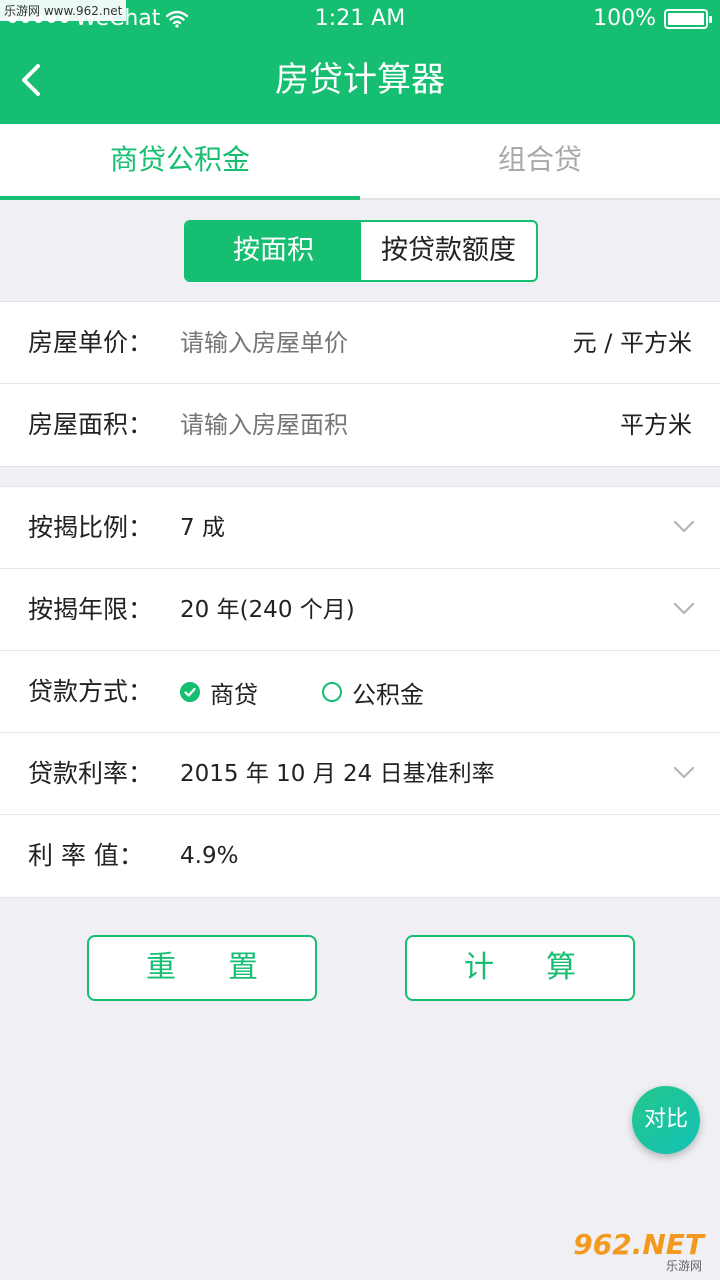  I want to click on method-label: 贷款方式：, so click(91, 691).